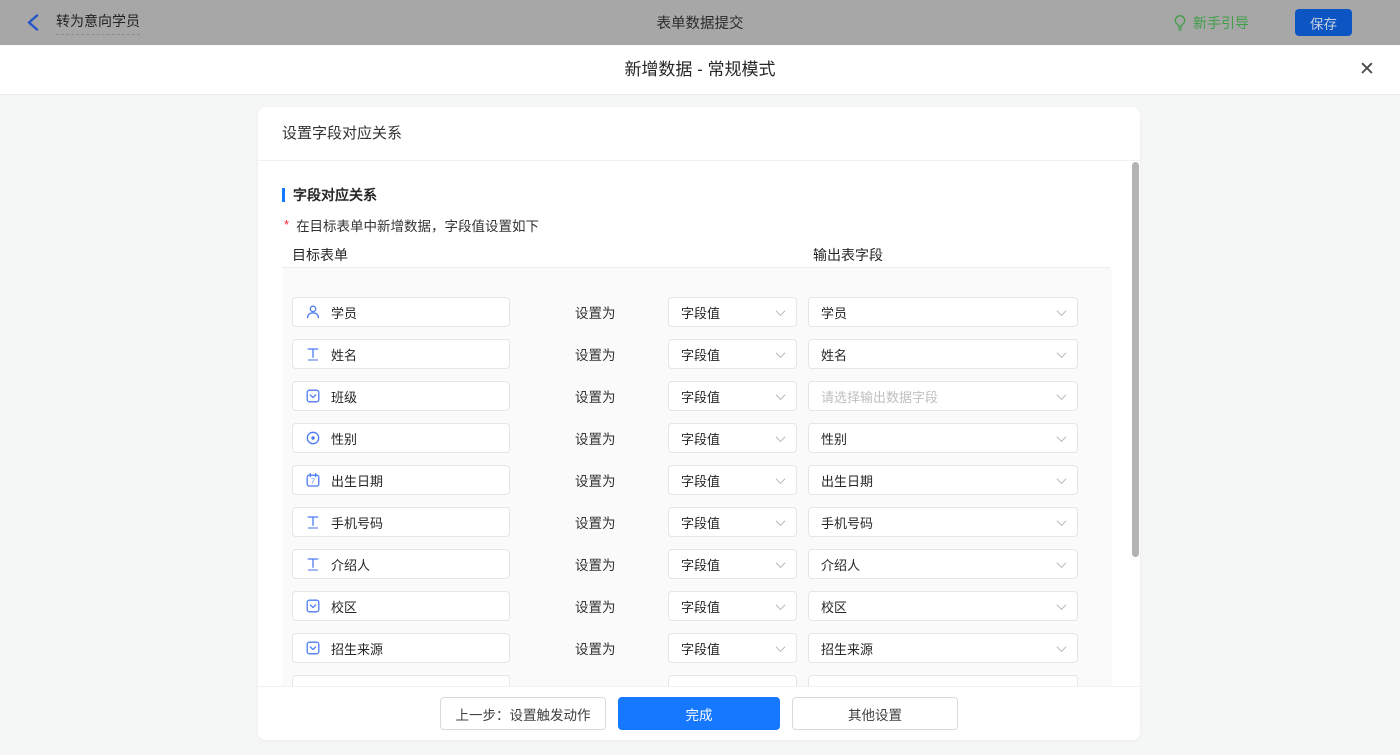 The width and height of the screenshot is (1400, 755). I want to click on beginner-guide-link: 新手引导, so click(1210, 23).